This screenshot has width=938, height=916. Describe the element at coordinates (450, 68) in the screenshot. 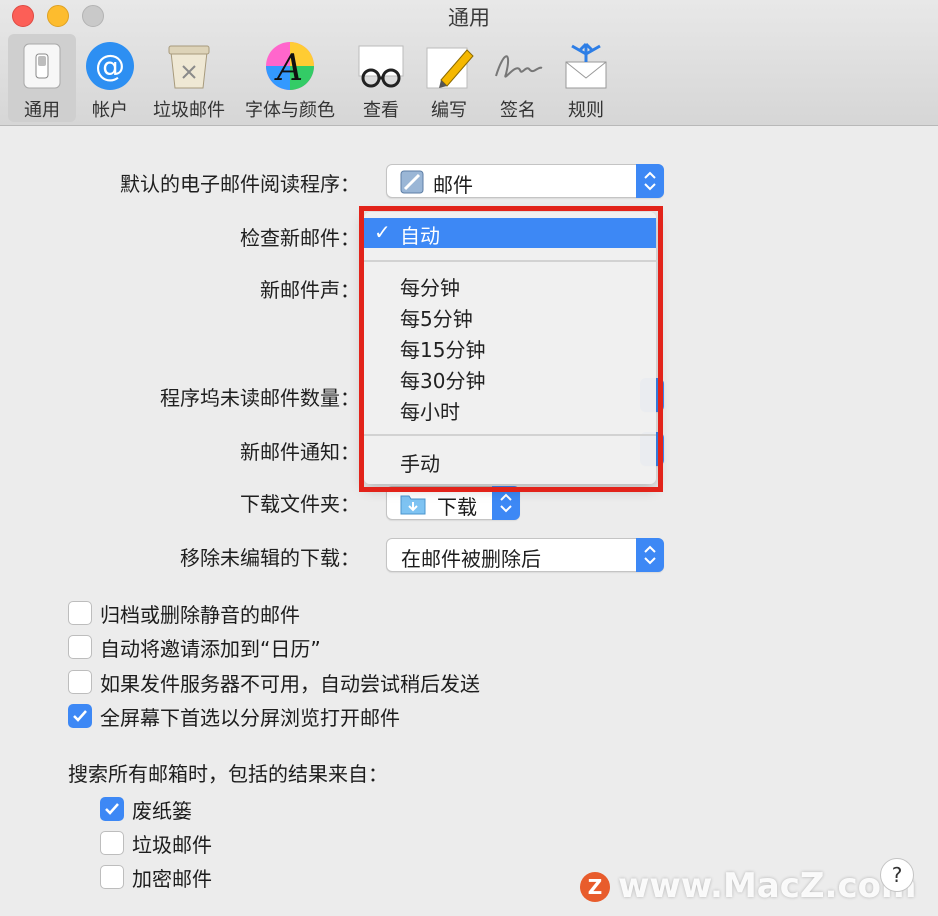

I see `pencil-icon` at that location.